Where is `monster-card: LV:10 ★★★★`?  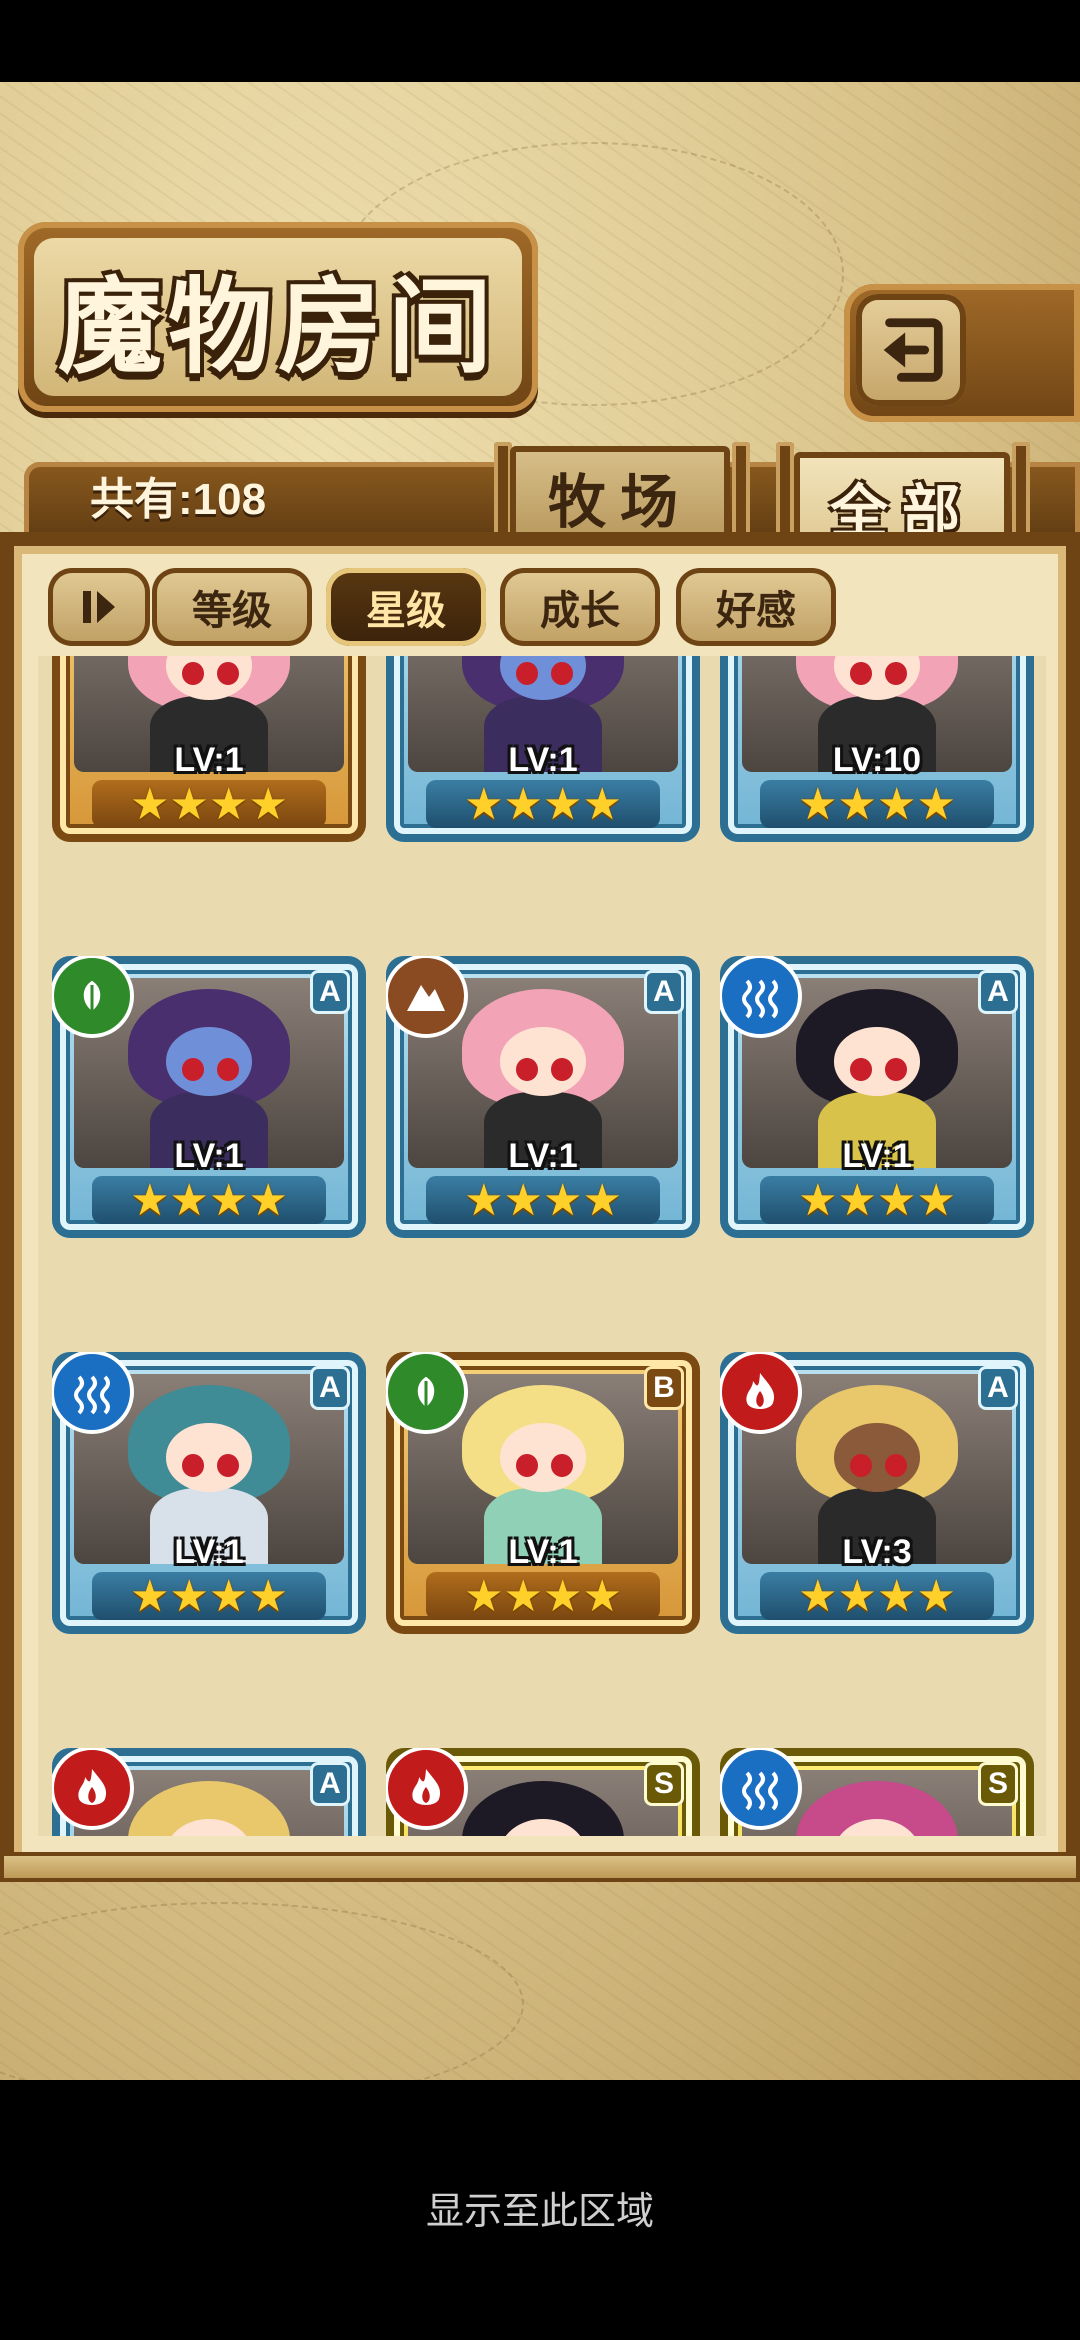
monster-card: LV:10 ★★★★ is located at coordinates (877, 749).